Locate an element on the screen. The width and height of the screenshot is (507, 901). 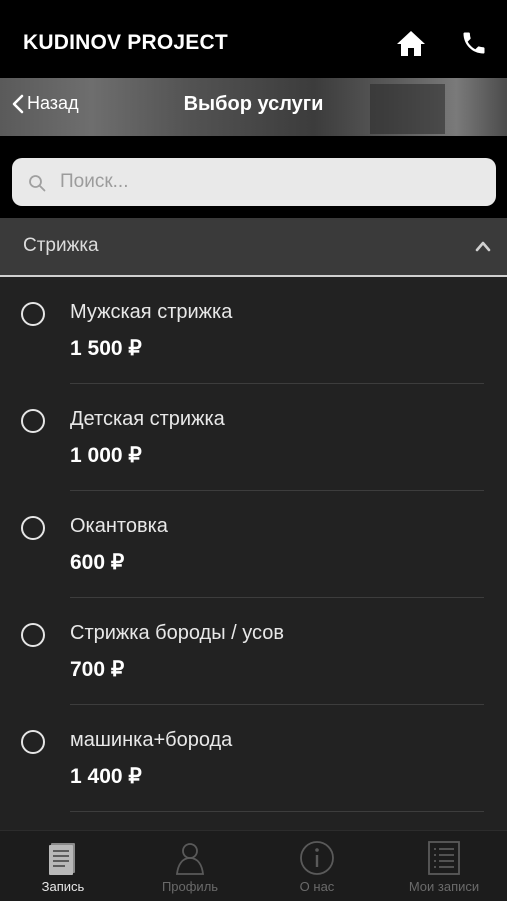
search-input is located at coordinates (270, 182).